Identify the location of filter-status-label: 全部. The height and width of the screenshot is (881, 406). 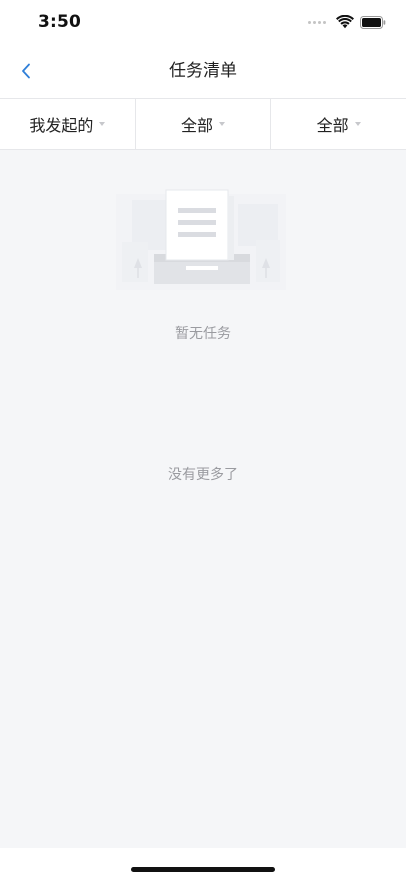
(197, 125).